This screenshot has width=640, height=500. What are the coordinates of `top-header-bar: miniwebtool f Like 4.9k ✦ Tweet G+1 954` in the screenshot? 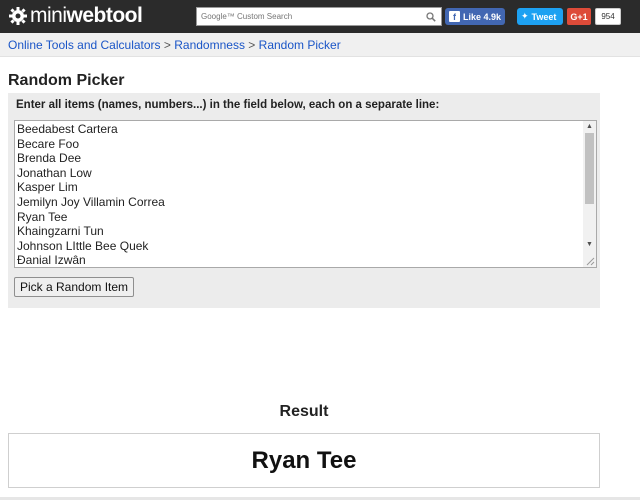 It's located at (320, 16).